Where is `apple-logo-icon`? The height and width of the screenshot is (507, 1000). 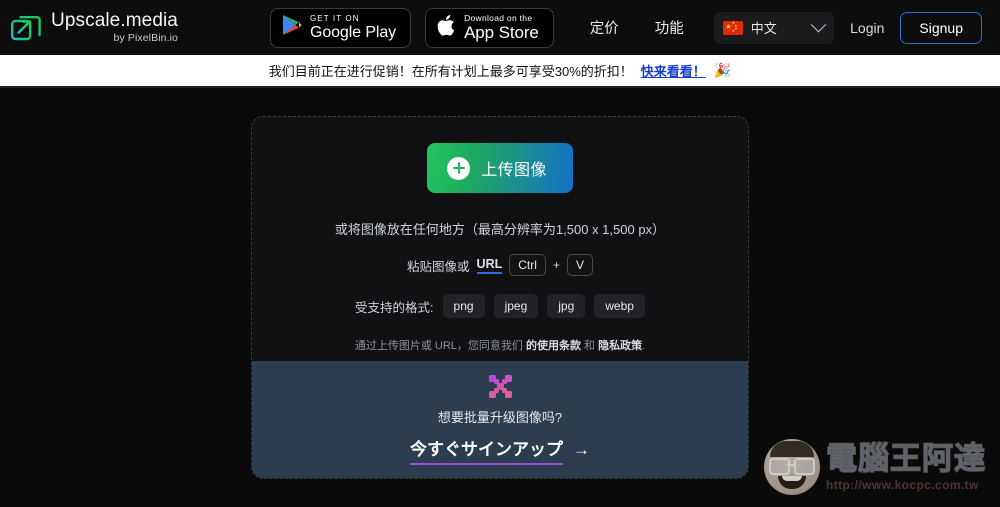
apple-logo-icon is located at coordinates (446, 28).